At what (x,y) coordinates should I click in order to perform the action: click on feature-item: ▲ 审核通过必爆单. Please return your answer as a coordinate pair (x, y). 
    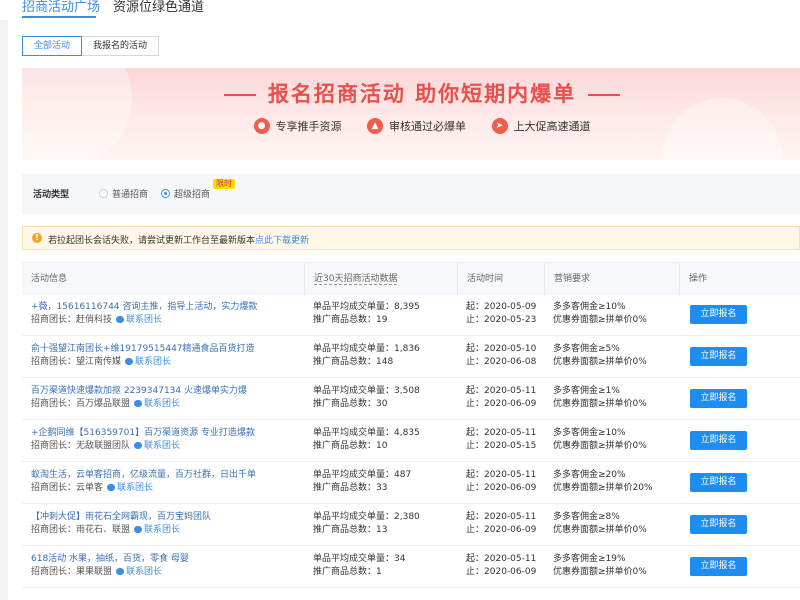
    Looking at the image, I should click on (416, 126).